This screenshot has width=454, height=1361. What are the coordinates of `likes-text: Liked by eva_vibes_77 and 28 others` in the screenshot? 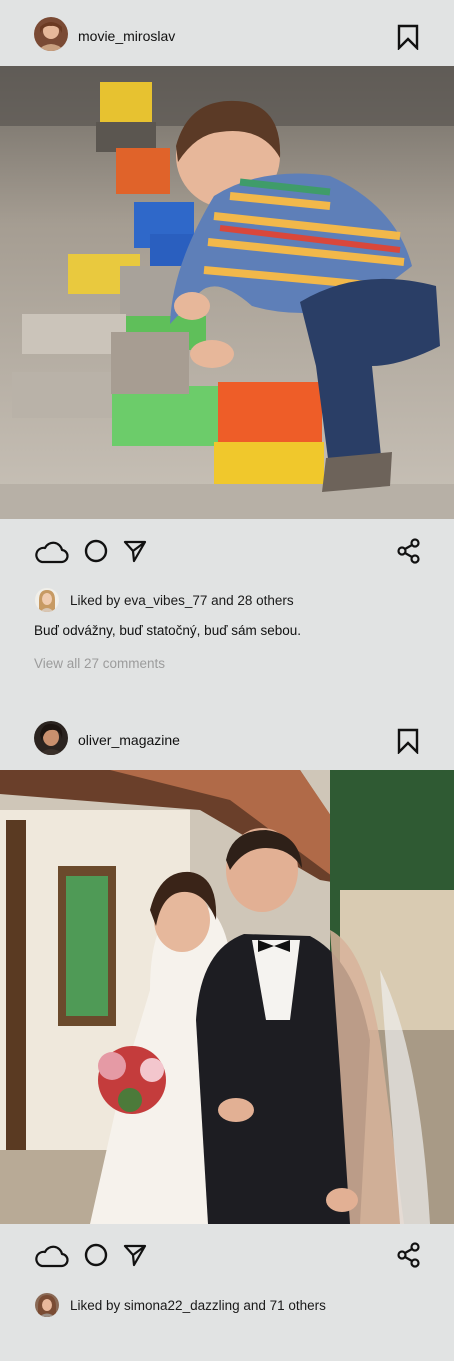 It's located at (182, 601).